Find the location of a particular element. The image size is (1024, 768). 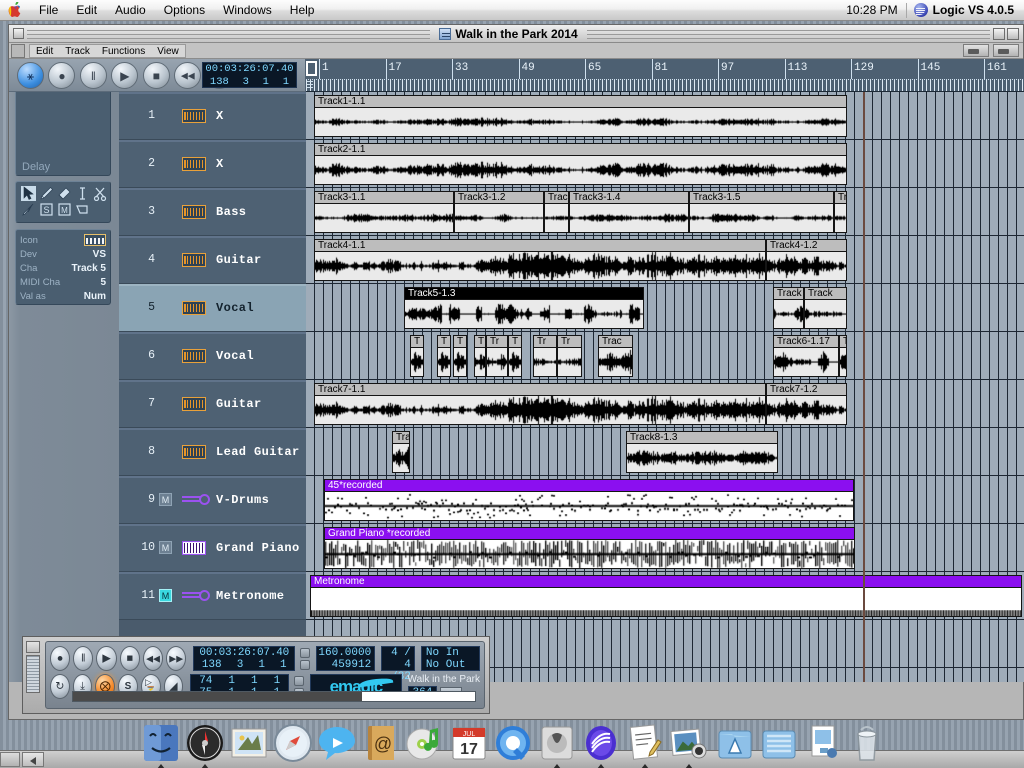

bar-ruler: 1 17 33 49 65 81 97 113 129 145 161 is located at coordinates (665, 75).